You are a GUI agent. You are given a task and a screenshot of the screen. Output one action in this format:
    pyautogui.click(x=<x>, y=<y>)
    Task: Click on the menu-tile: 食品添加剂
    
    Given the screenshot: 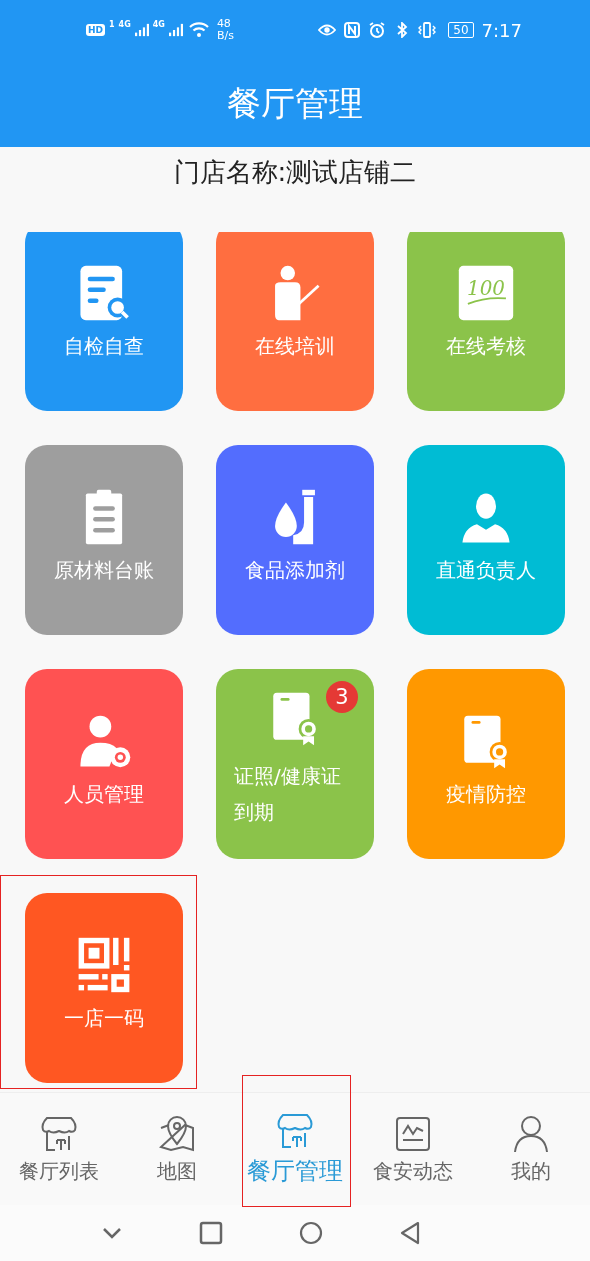 What is the action you would take?
    pyautogui.click(x=295, y=540)
    